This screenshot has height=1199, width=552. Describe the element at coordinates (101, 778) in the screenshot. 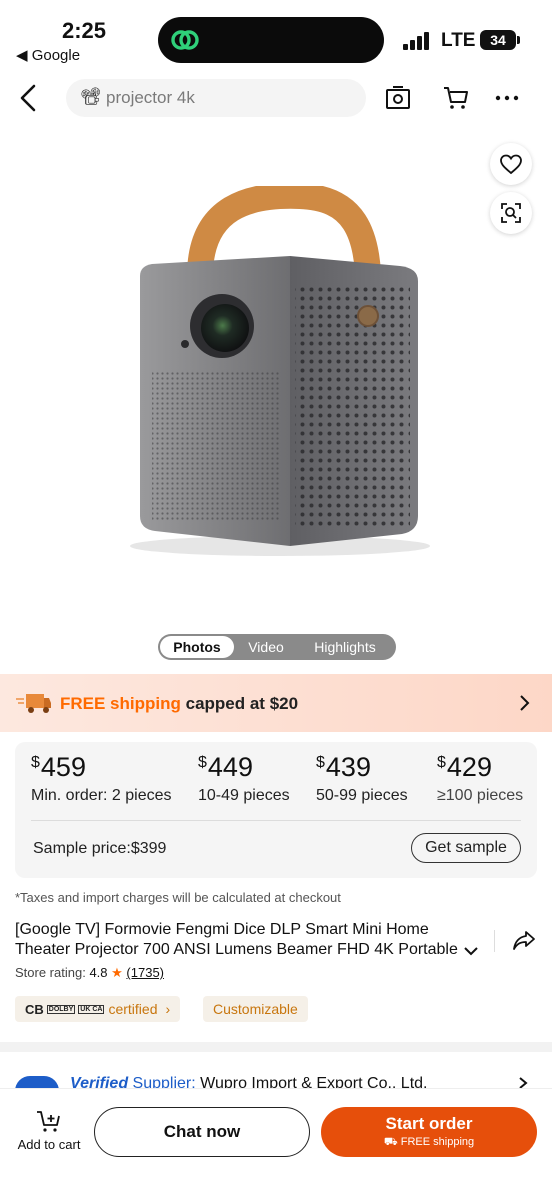

I see `price-tier: $459 Min. order: 2 pieces` at that location.